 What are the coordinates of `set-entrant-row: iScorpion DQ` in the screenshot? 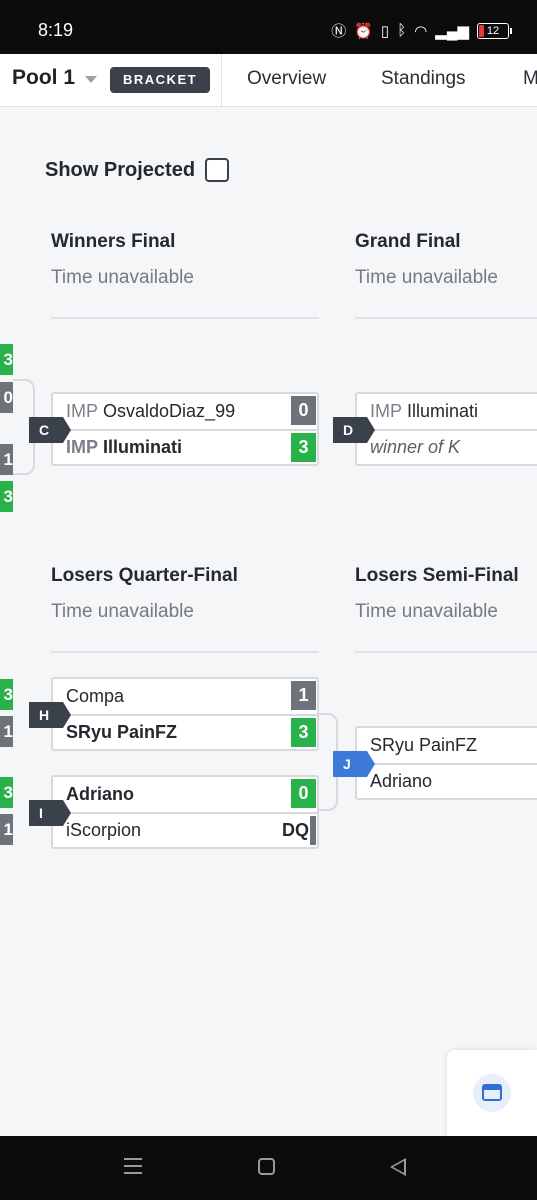 It's located at (185, 829).